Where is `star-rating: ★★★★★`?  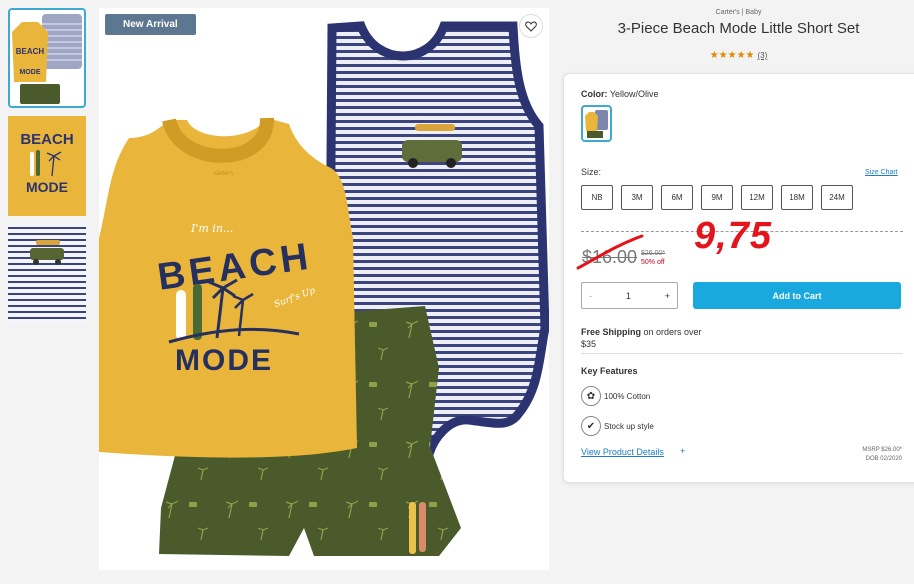 star-rating: ★★★★★ is located at coordinates (732, 55).